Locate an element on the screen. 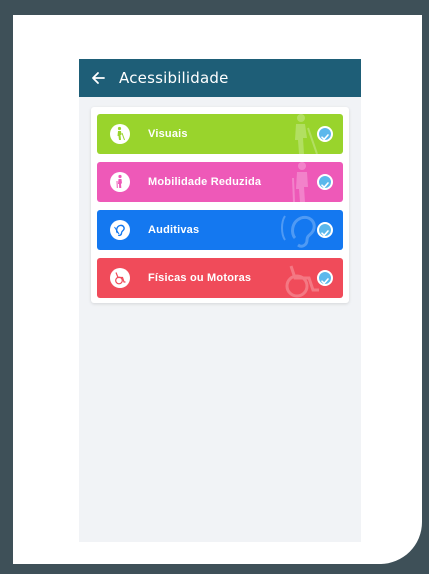 Image resolution: width=429 pixels, height=574 pixels. option-visuais: Visuais is located at coordinates (220, 134).